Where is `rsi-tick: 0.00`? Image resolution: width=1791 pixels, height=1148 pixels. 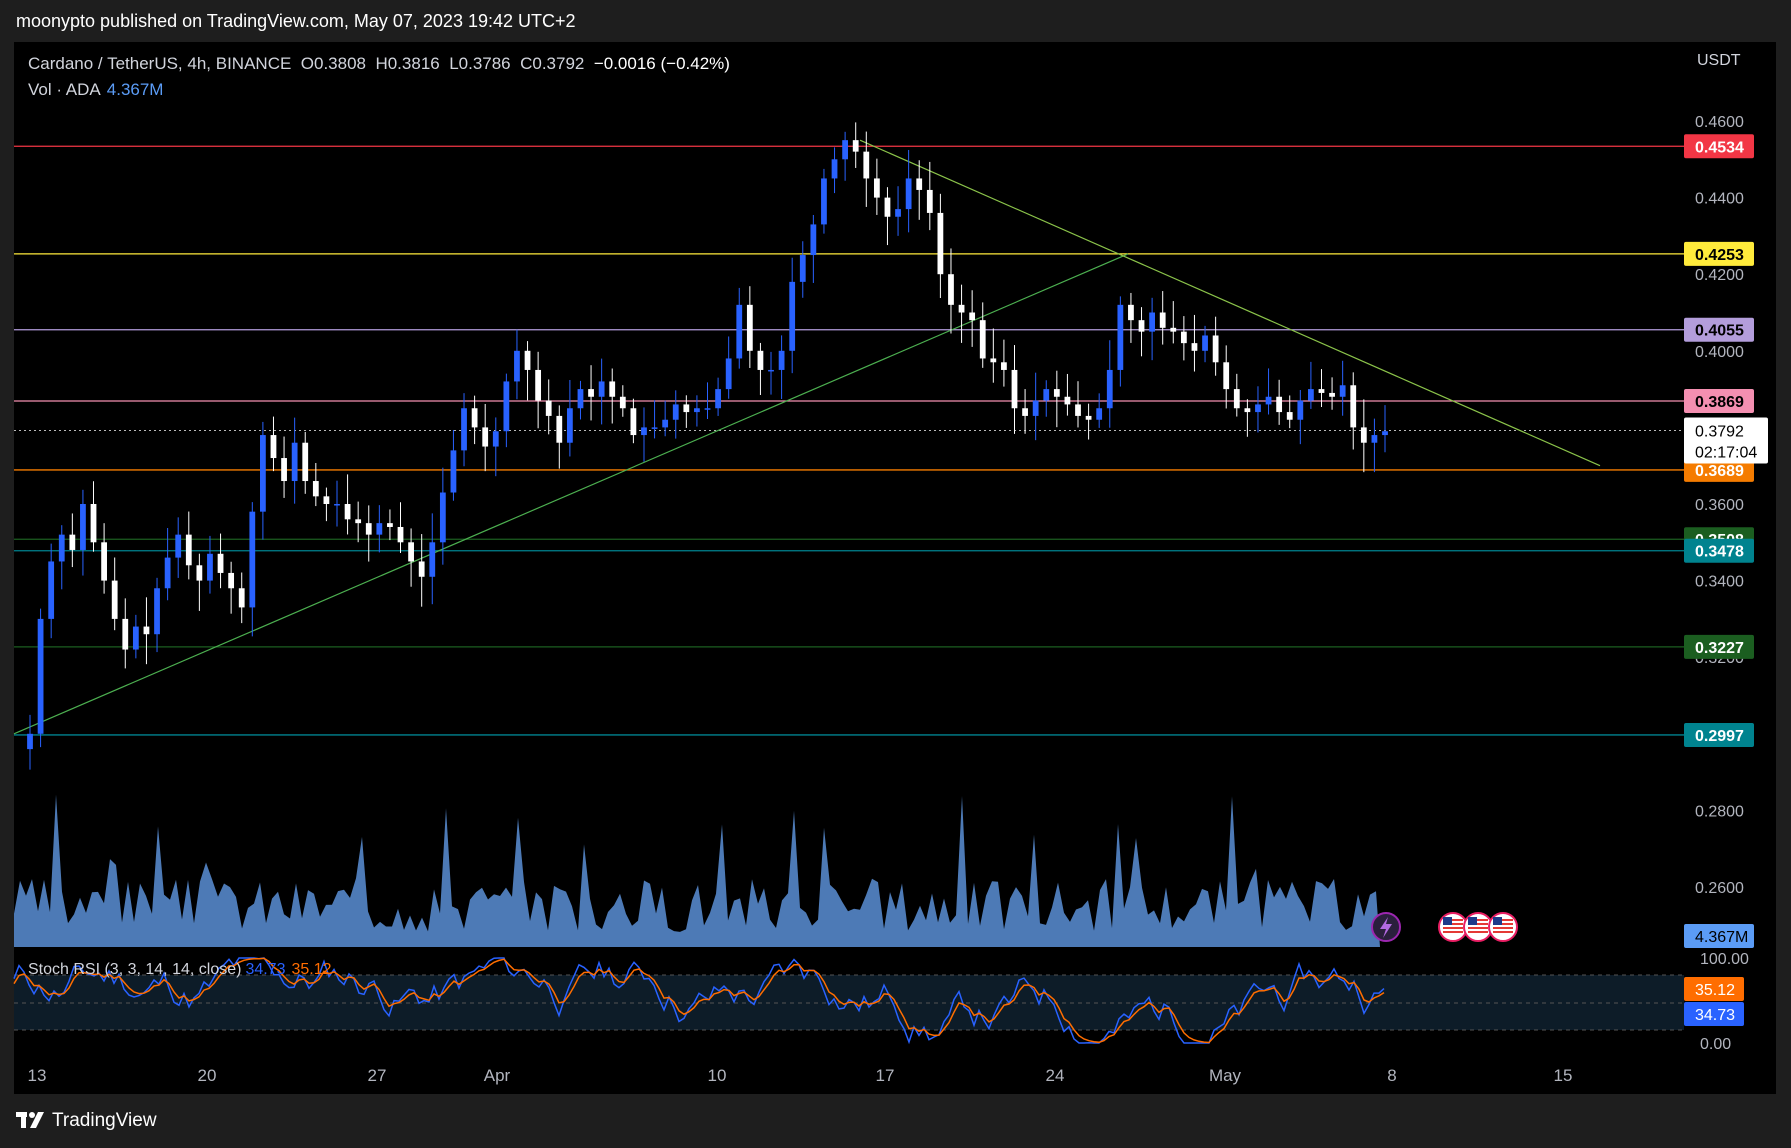 rsi-tick: 0.00 is located at coordinates (1715, 1044).